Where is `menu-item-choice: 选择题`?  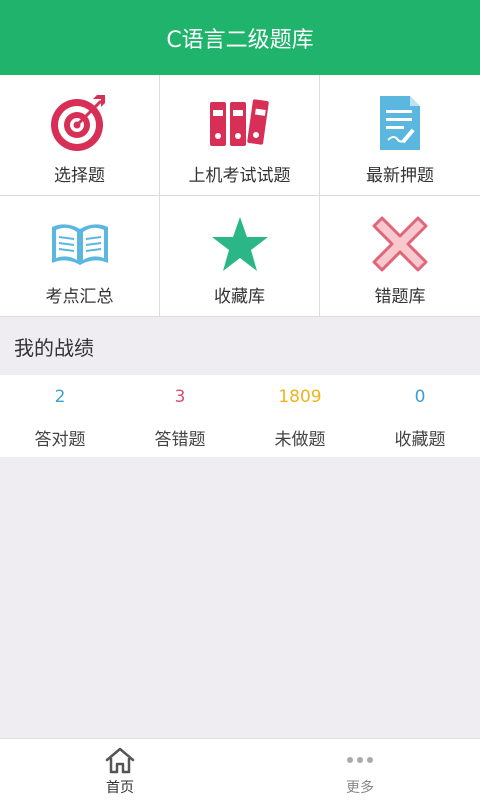
menu-item-choice: 选择题 is located at coordinates (80, 135).